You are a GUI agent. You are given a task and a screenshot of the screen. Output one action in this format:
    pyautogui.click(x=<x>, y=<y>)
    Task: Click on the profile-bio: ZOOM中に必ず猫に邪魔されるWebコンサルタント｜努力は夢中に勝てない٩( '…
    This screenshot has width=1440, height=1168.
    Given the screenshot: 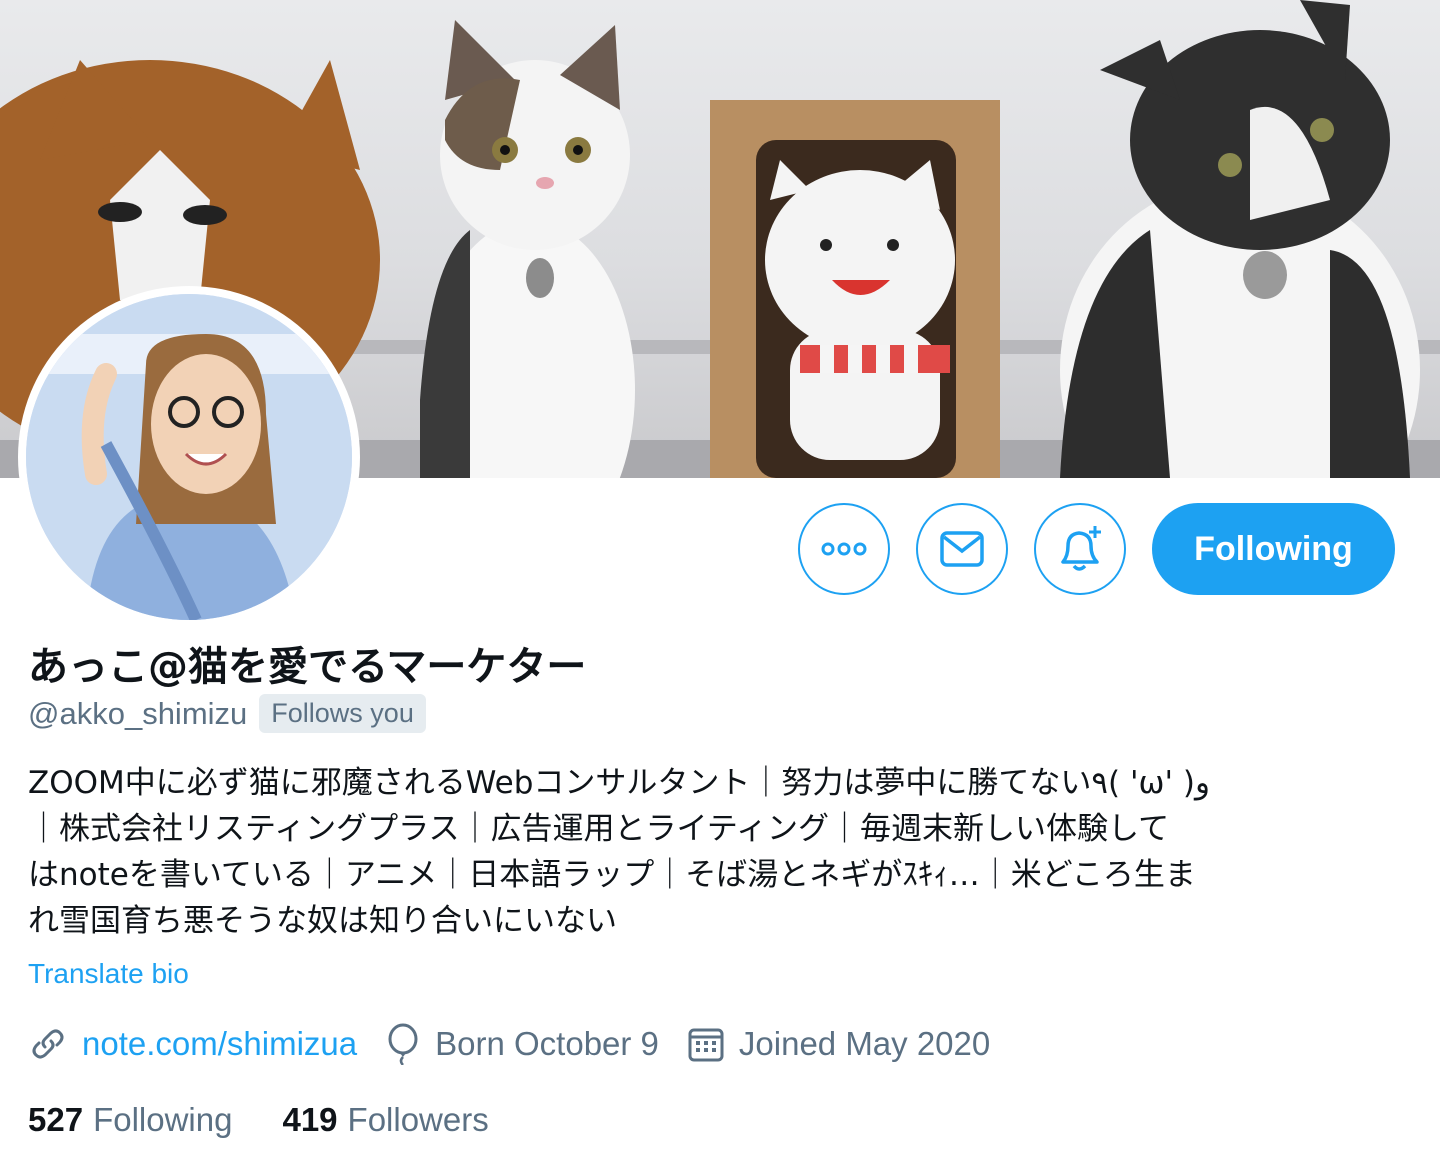 What is the action you would take?
    pyautogui.click(x=708, y=852)
    